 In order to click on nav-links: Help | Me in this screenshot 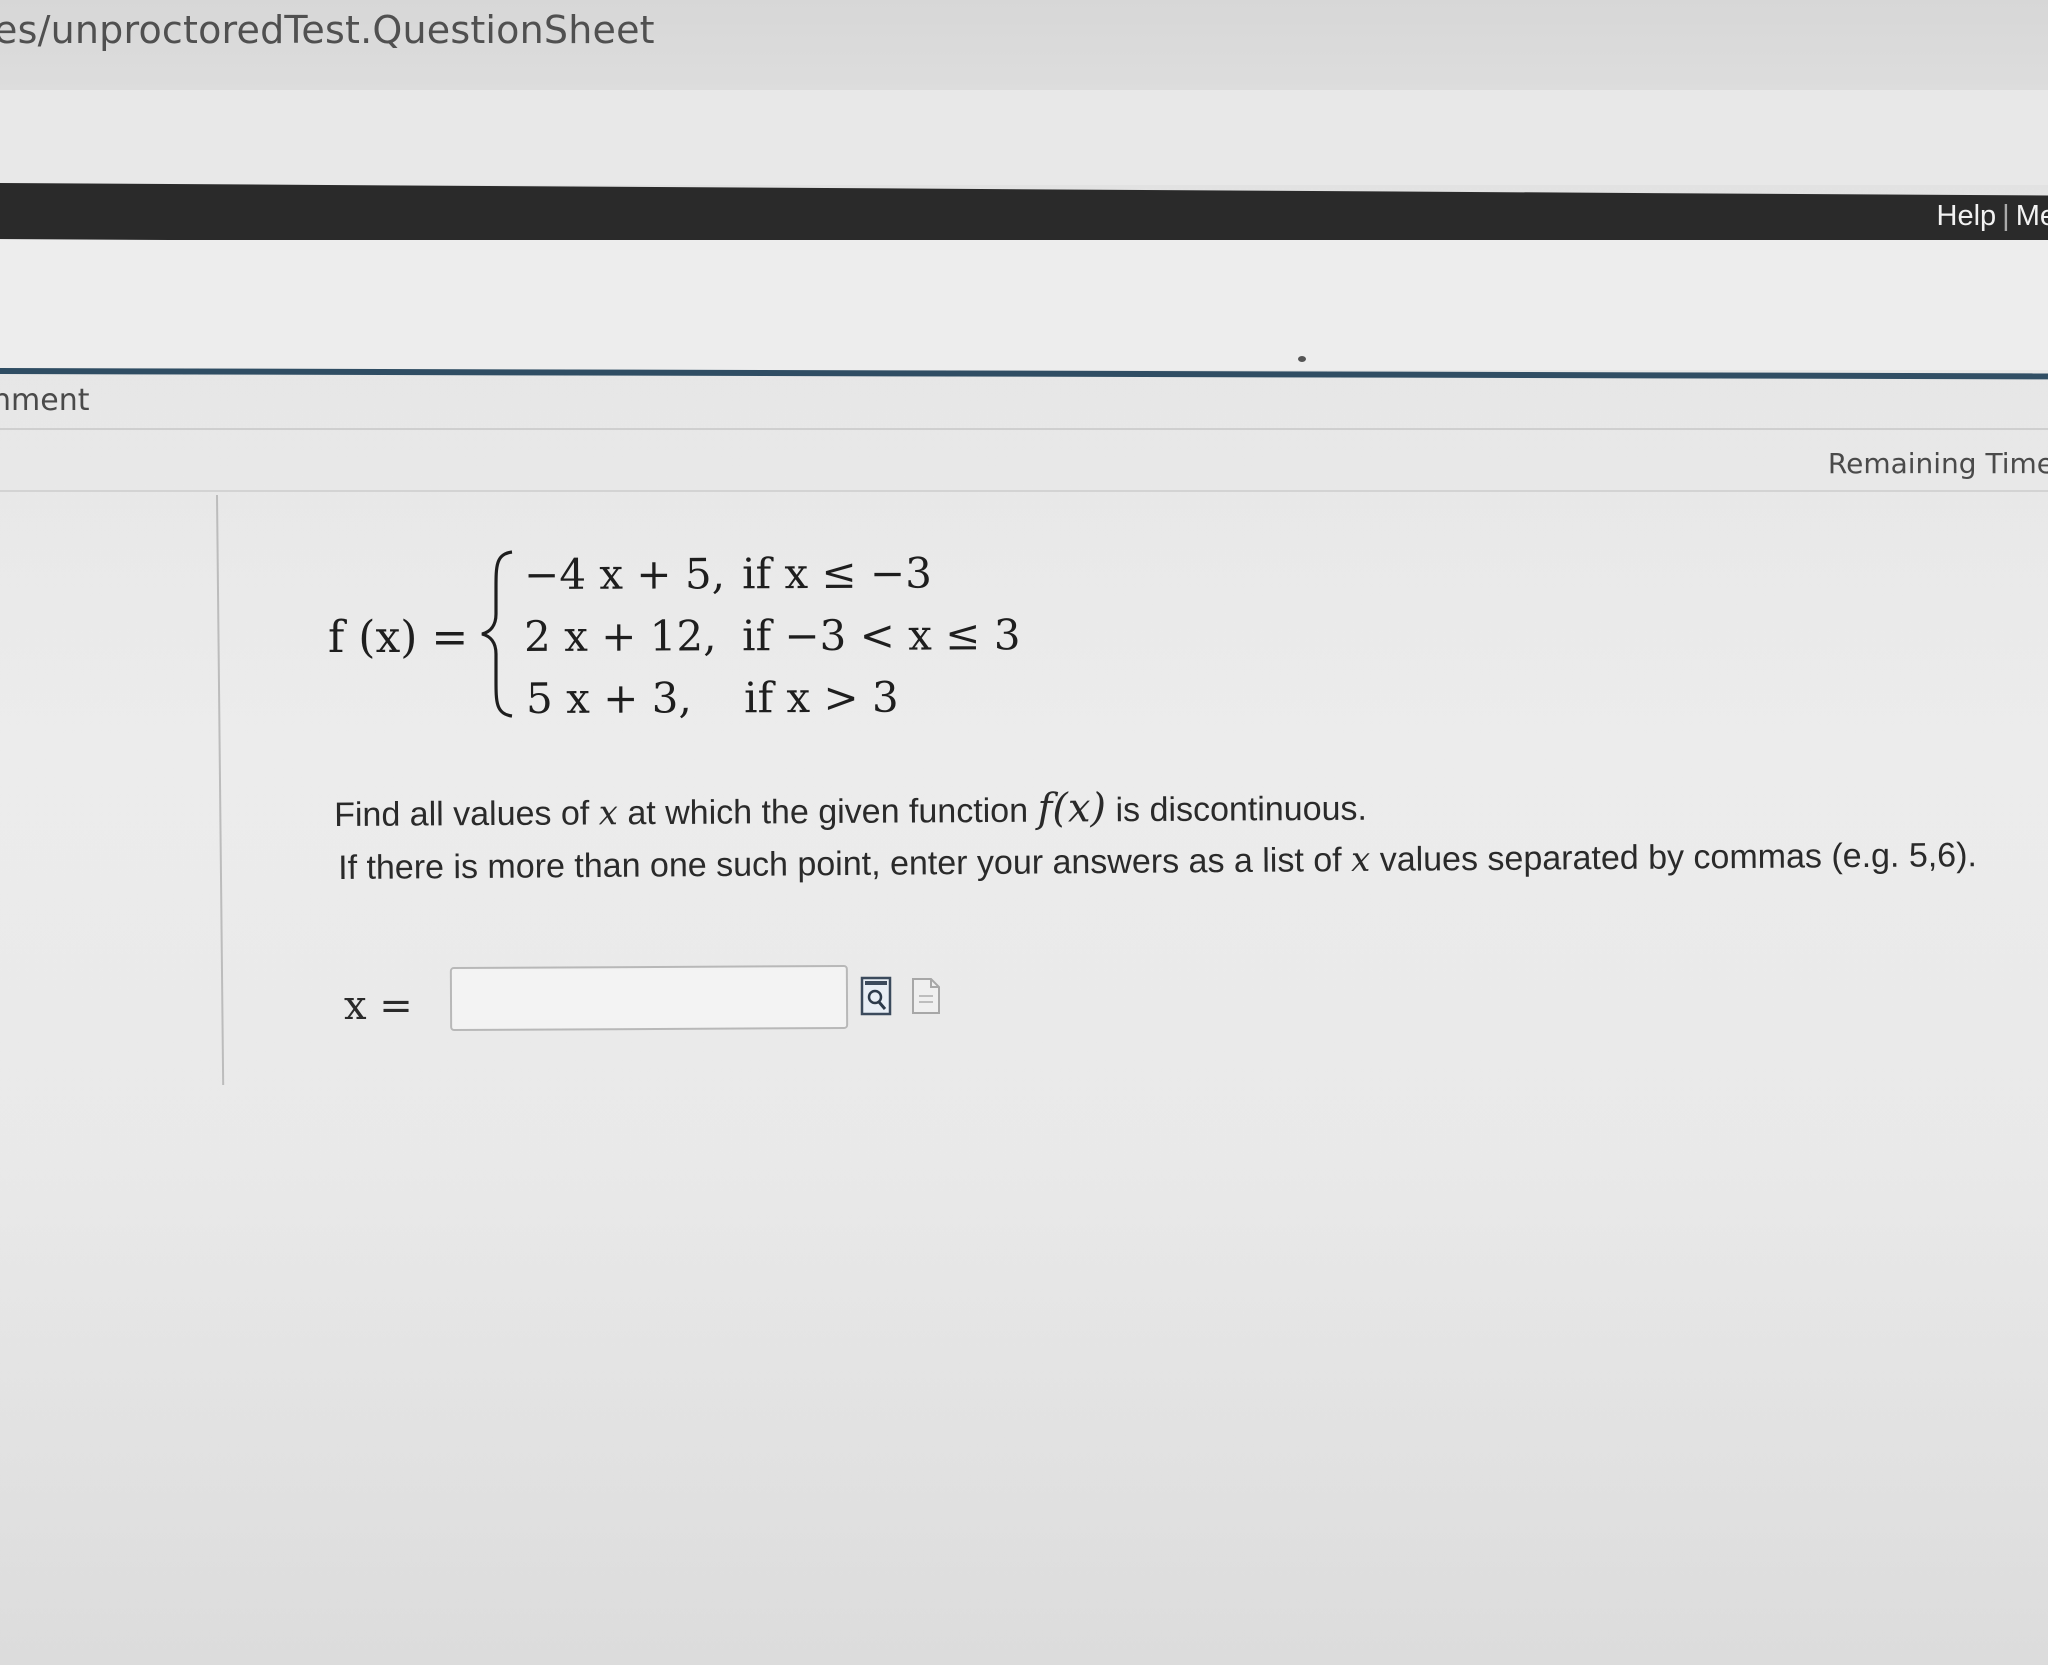, I will do `click(1992, 216)`.